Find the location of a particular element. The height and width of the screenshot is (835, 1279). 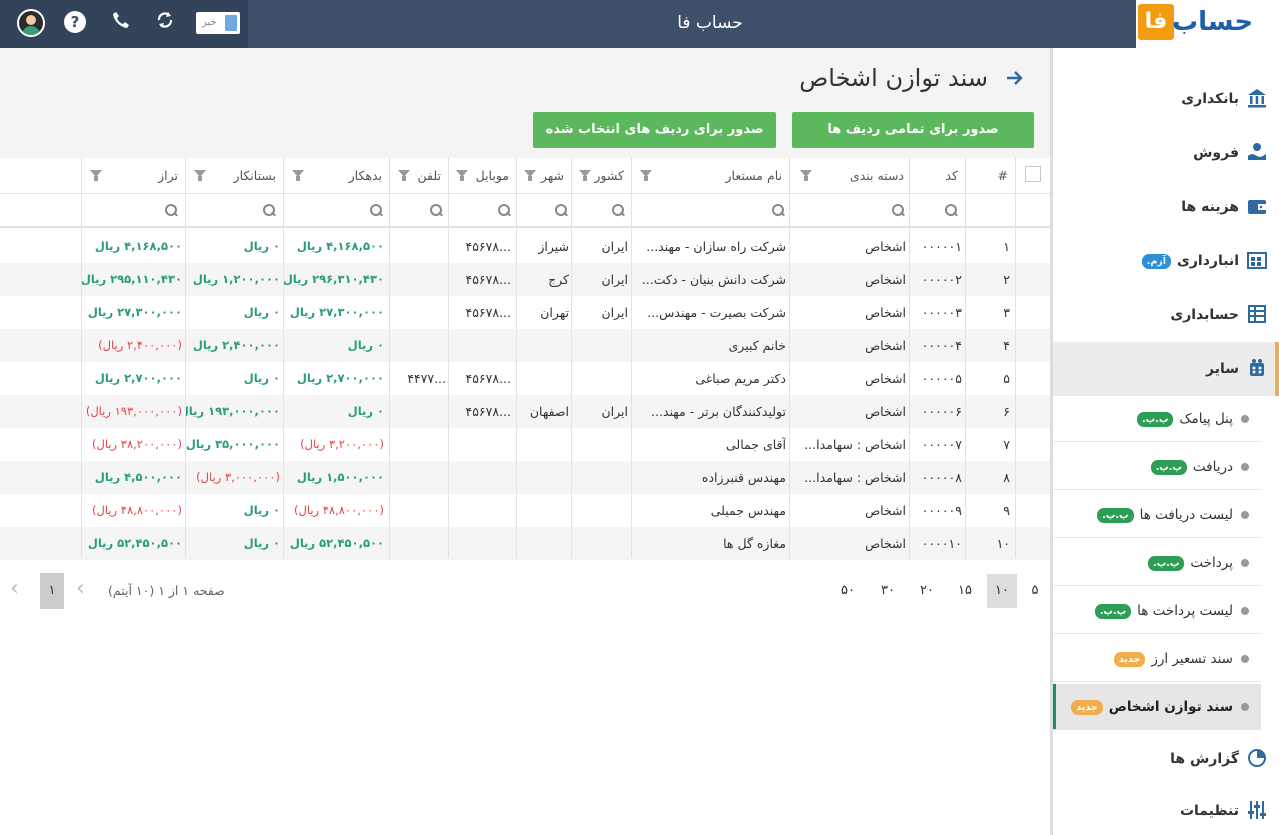

submenu-item: پنل پیامک پ.پ. is located at coordinates (1157, 419).